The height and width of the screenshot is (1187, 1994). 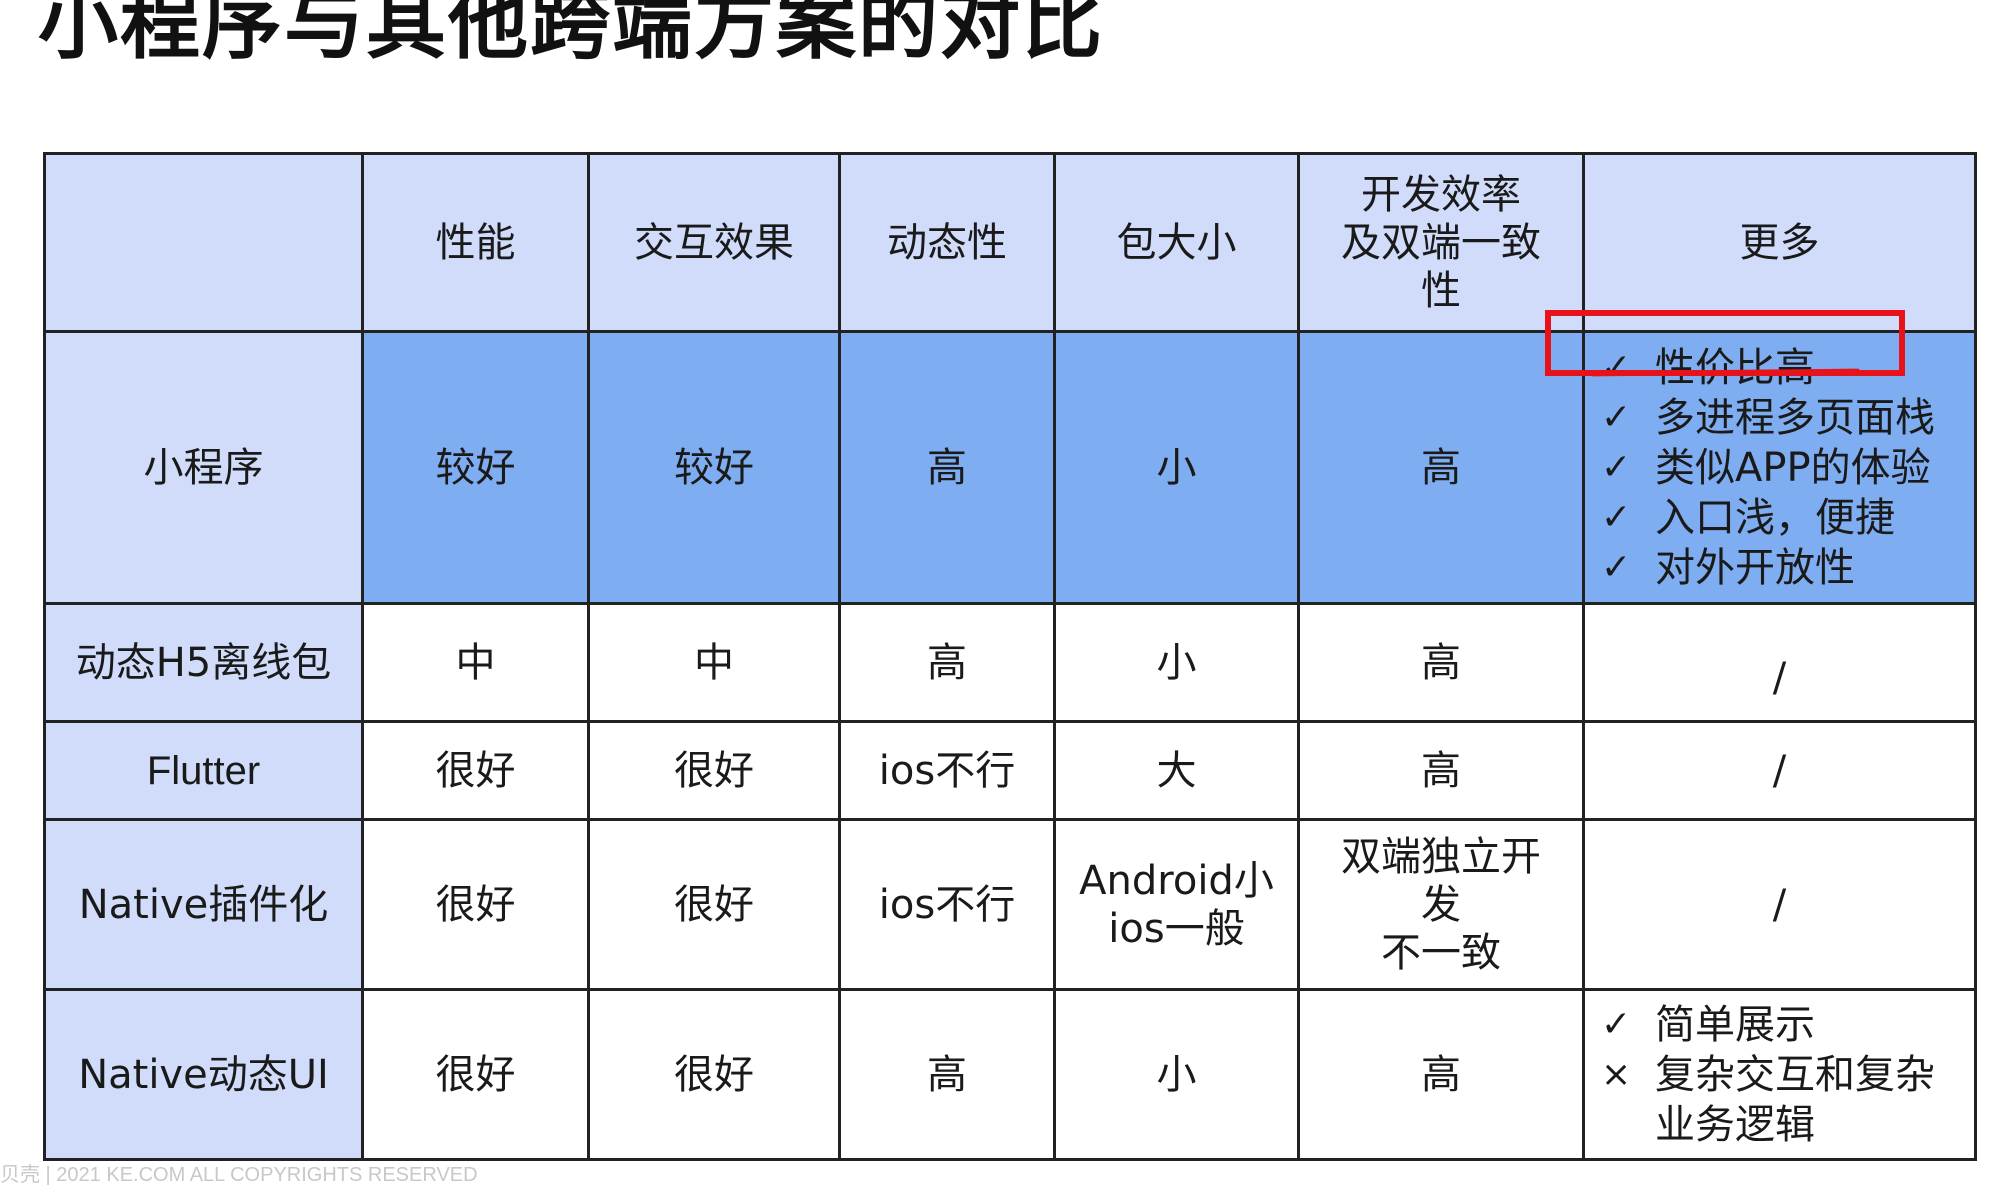 I want to click on header-dynamic: 动态性, so click(x=947, y=242).